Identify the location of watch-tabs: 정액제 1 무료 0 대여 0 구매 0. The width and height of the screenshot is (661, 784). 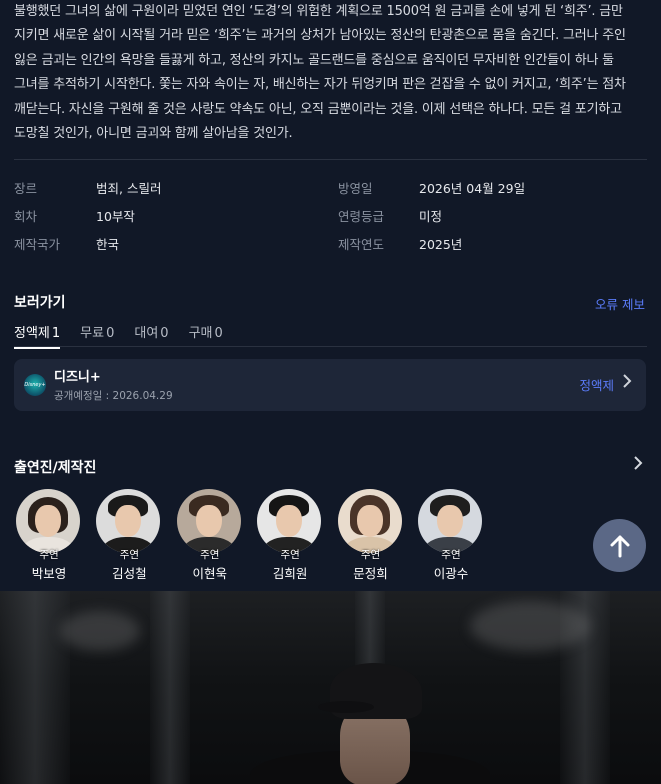
(128, 335).